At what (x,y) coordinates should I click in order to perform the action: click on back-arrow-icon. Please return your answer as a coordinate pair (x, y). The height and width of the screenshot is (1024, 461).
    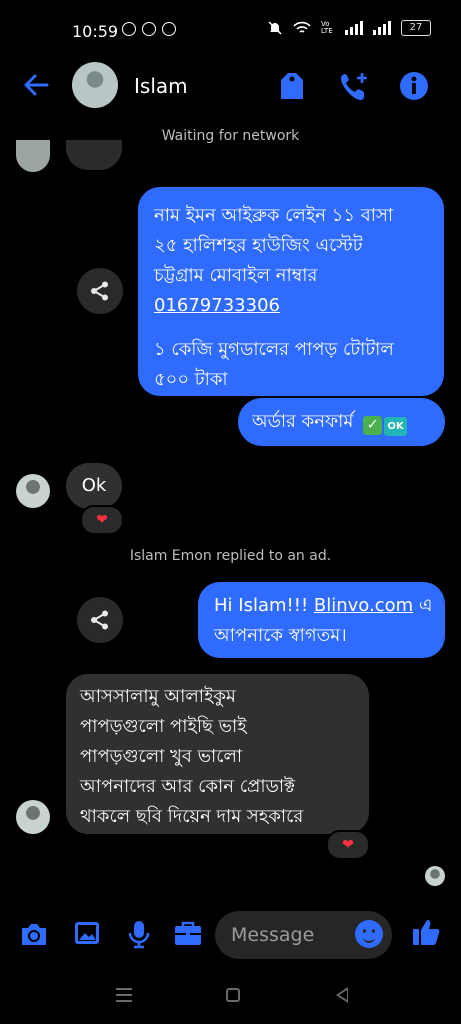
    Looking at the image, I should click on (36, 85).